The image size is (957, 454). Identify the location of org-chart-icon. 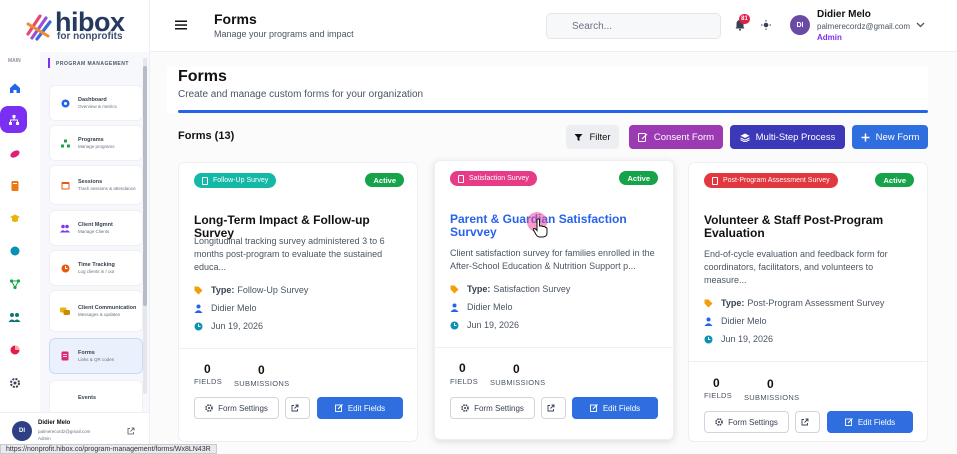
(13, 119).